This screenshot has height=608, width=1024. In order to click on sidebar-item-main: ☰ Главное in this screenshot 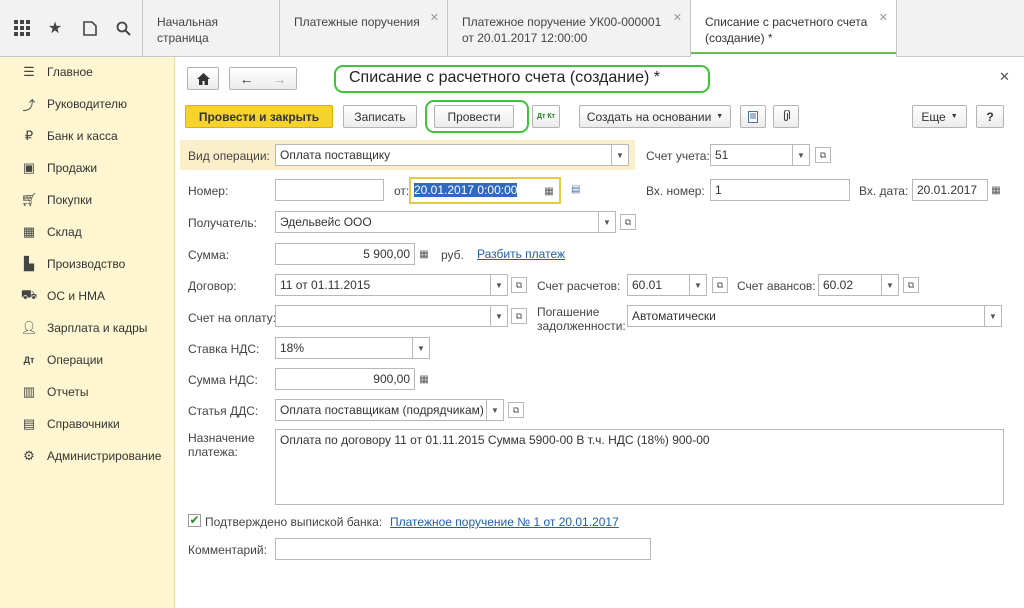, I will do `click(87, 72)`.